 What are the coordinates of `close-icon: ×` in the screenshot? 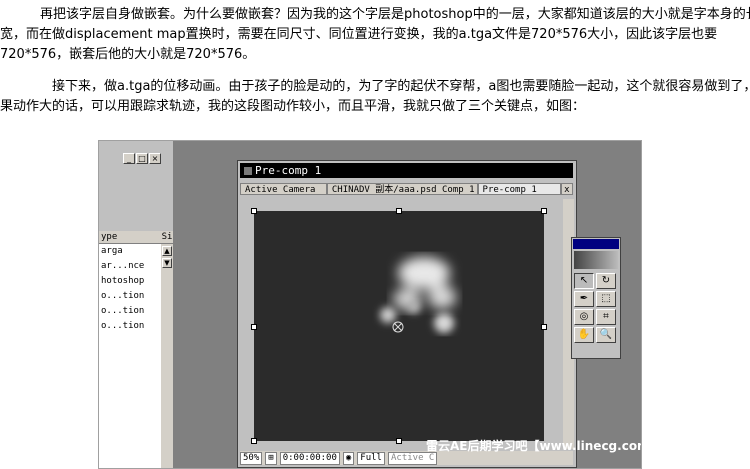 It's located at (155, 158).